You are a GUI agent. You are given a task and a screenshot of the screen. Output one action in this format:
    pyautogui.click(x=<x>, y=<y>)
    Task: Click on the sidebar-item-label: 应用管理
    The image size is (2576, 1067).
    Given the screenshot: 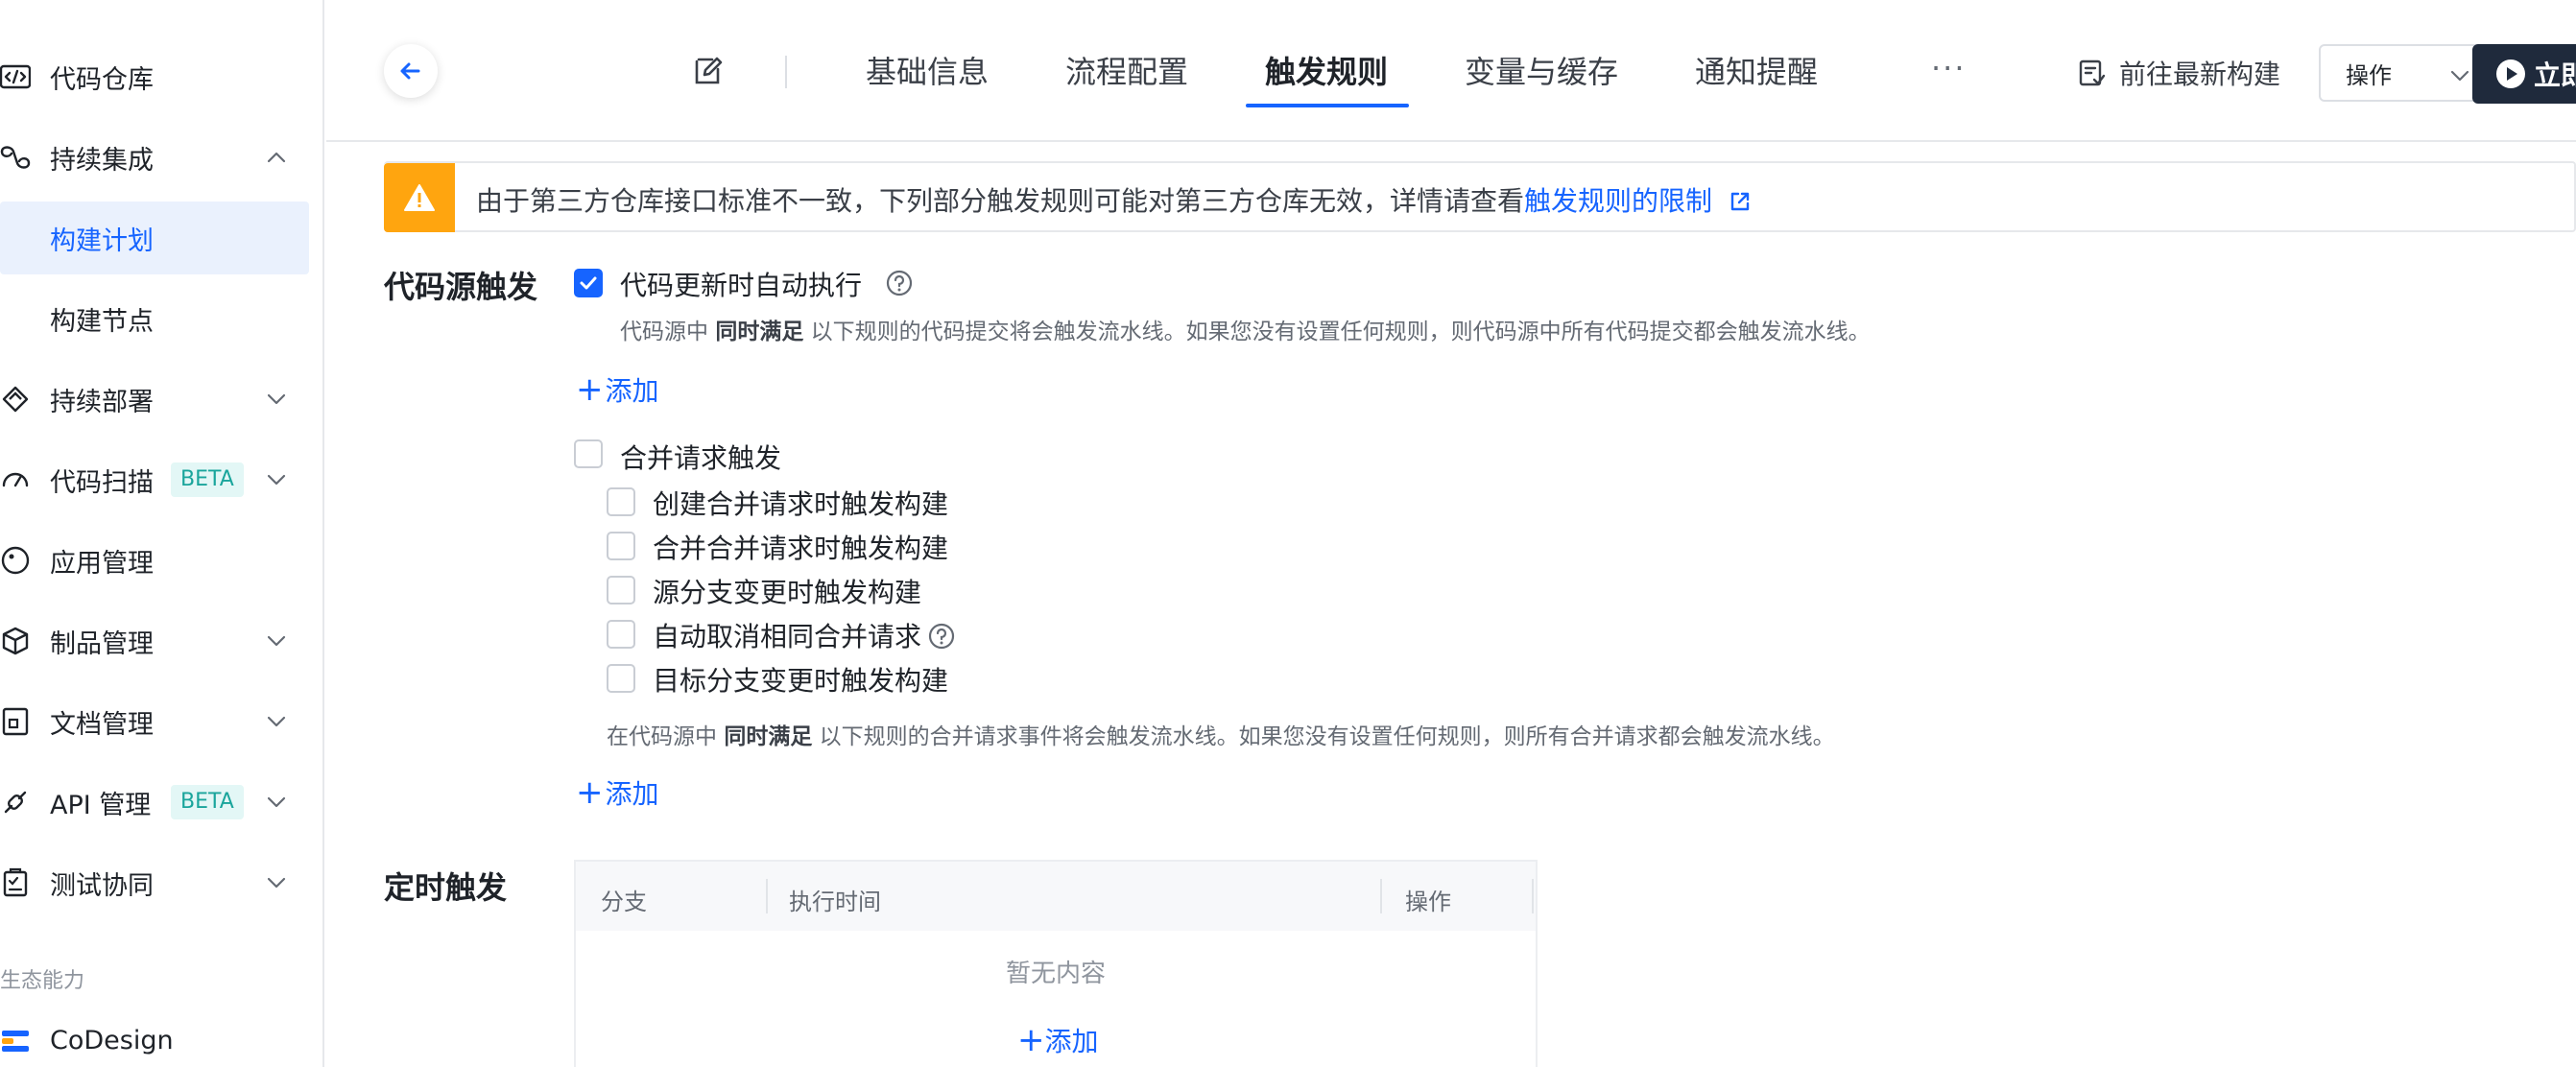 What is the action you would take?
    pyautogui.click(x=102, y=563)
    